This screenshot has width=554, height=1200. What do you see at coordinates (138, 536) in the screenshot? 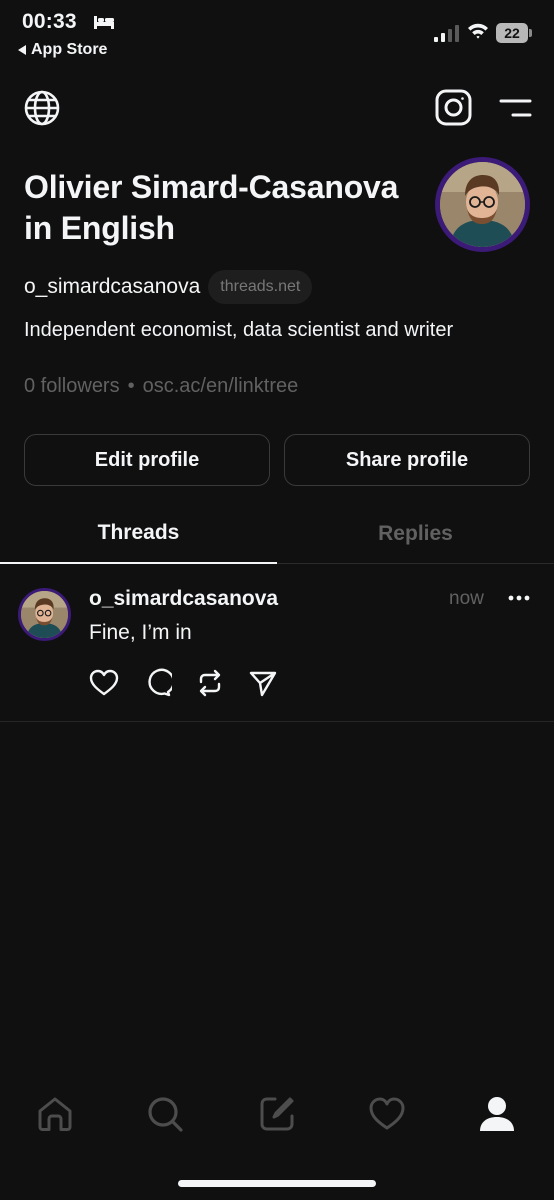
I see `tab-threads: Threads` at bounding box center [138, 536].